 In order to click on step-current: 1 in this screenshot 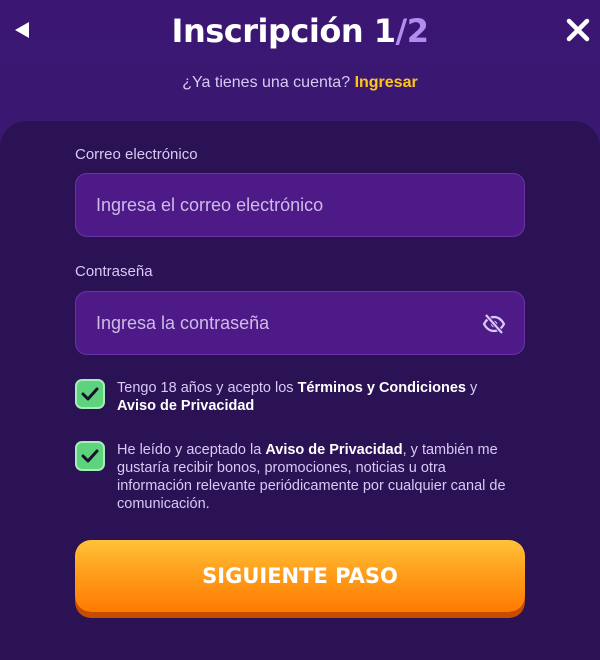, I will do `click(384, 31)`.